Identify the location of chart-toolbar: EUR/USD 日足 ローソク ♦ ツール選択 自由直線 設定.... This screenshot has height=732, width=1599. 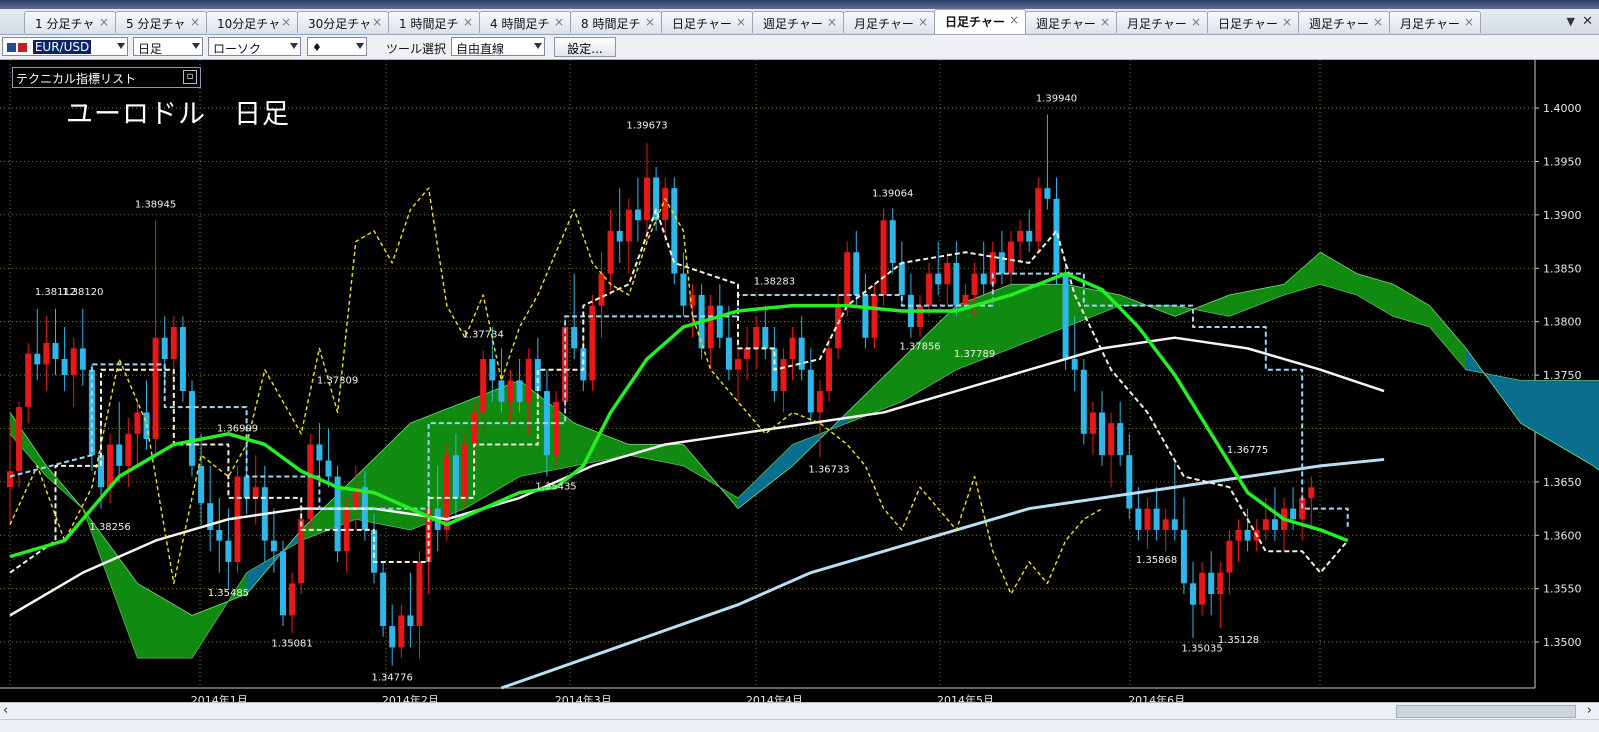
(799, 47).